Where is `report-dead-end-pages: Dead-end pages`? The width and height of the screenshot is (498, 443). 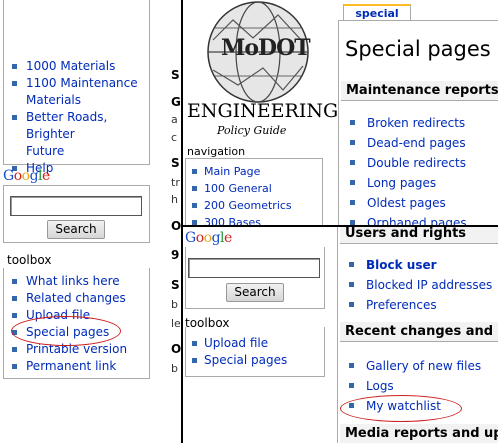
report-dead-end-pages: Dead-end pages is located at coordinates (403, 143).